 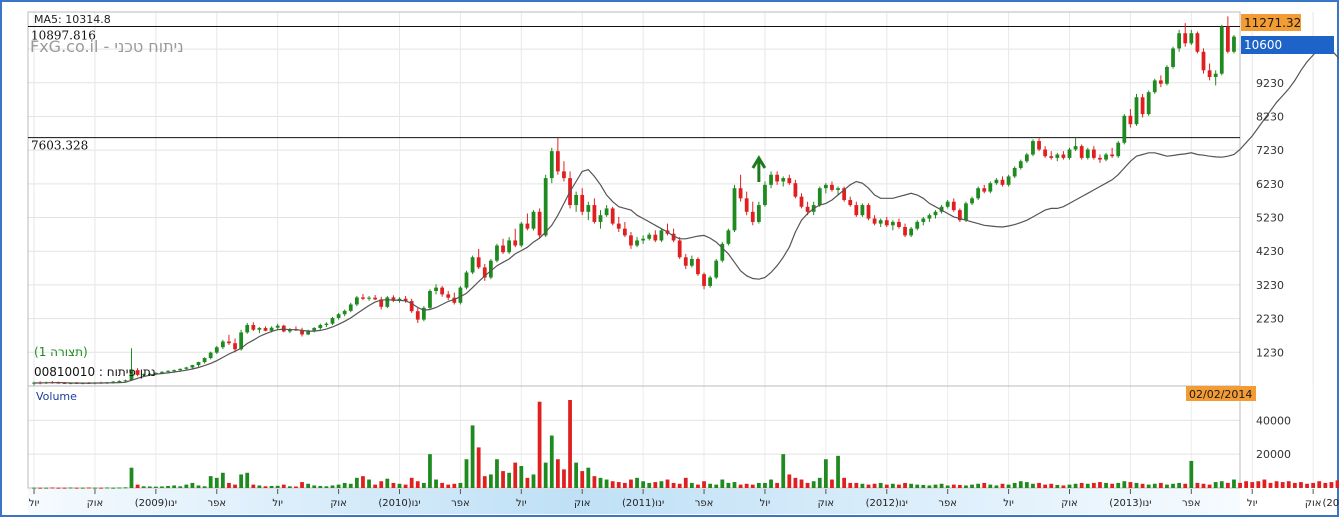 I want to click on resistance-line-label: 10897.816, so click(x=63, y=36).